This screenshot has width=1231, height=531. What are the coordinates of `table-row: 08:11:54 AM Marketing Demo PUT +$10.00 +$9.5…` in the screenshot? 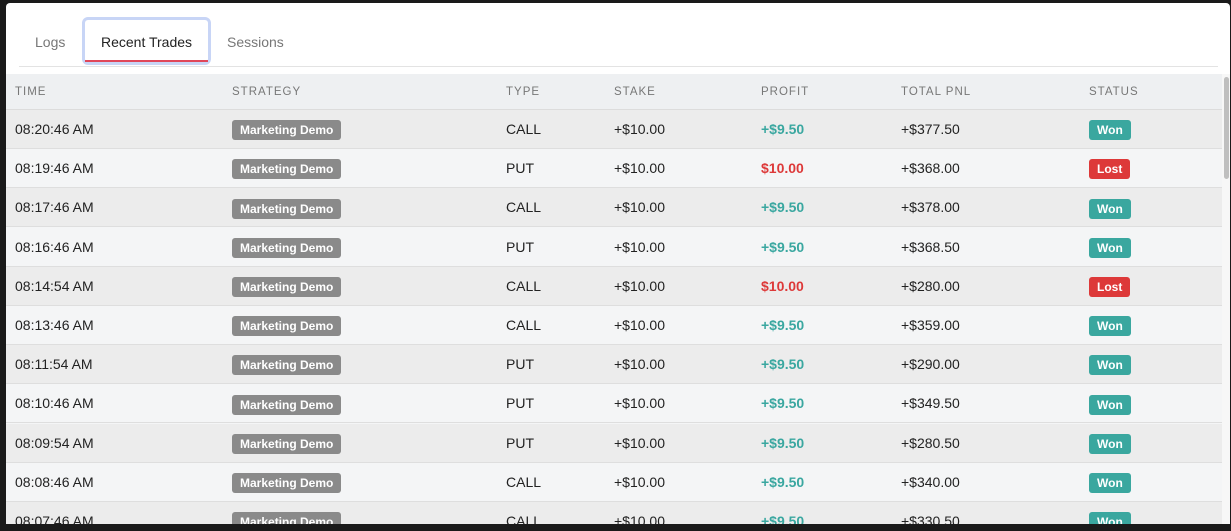 It's located at (614, 365).